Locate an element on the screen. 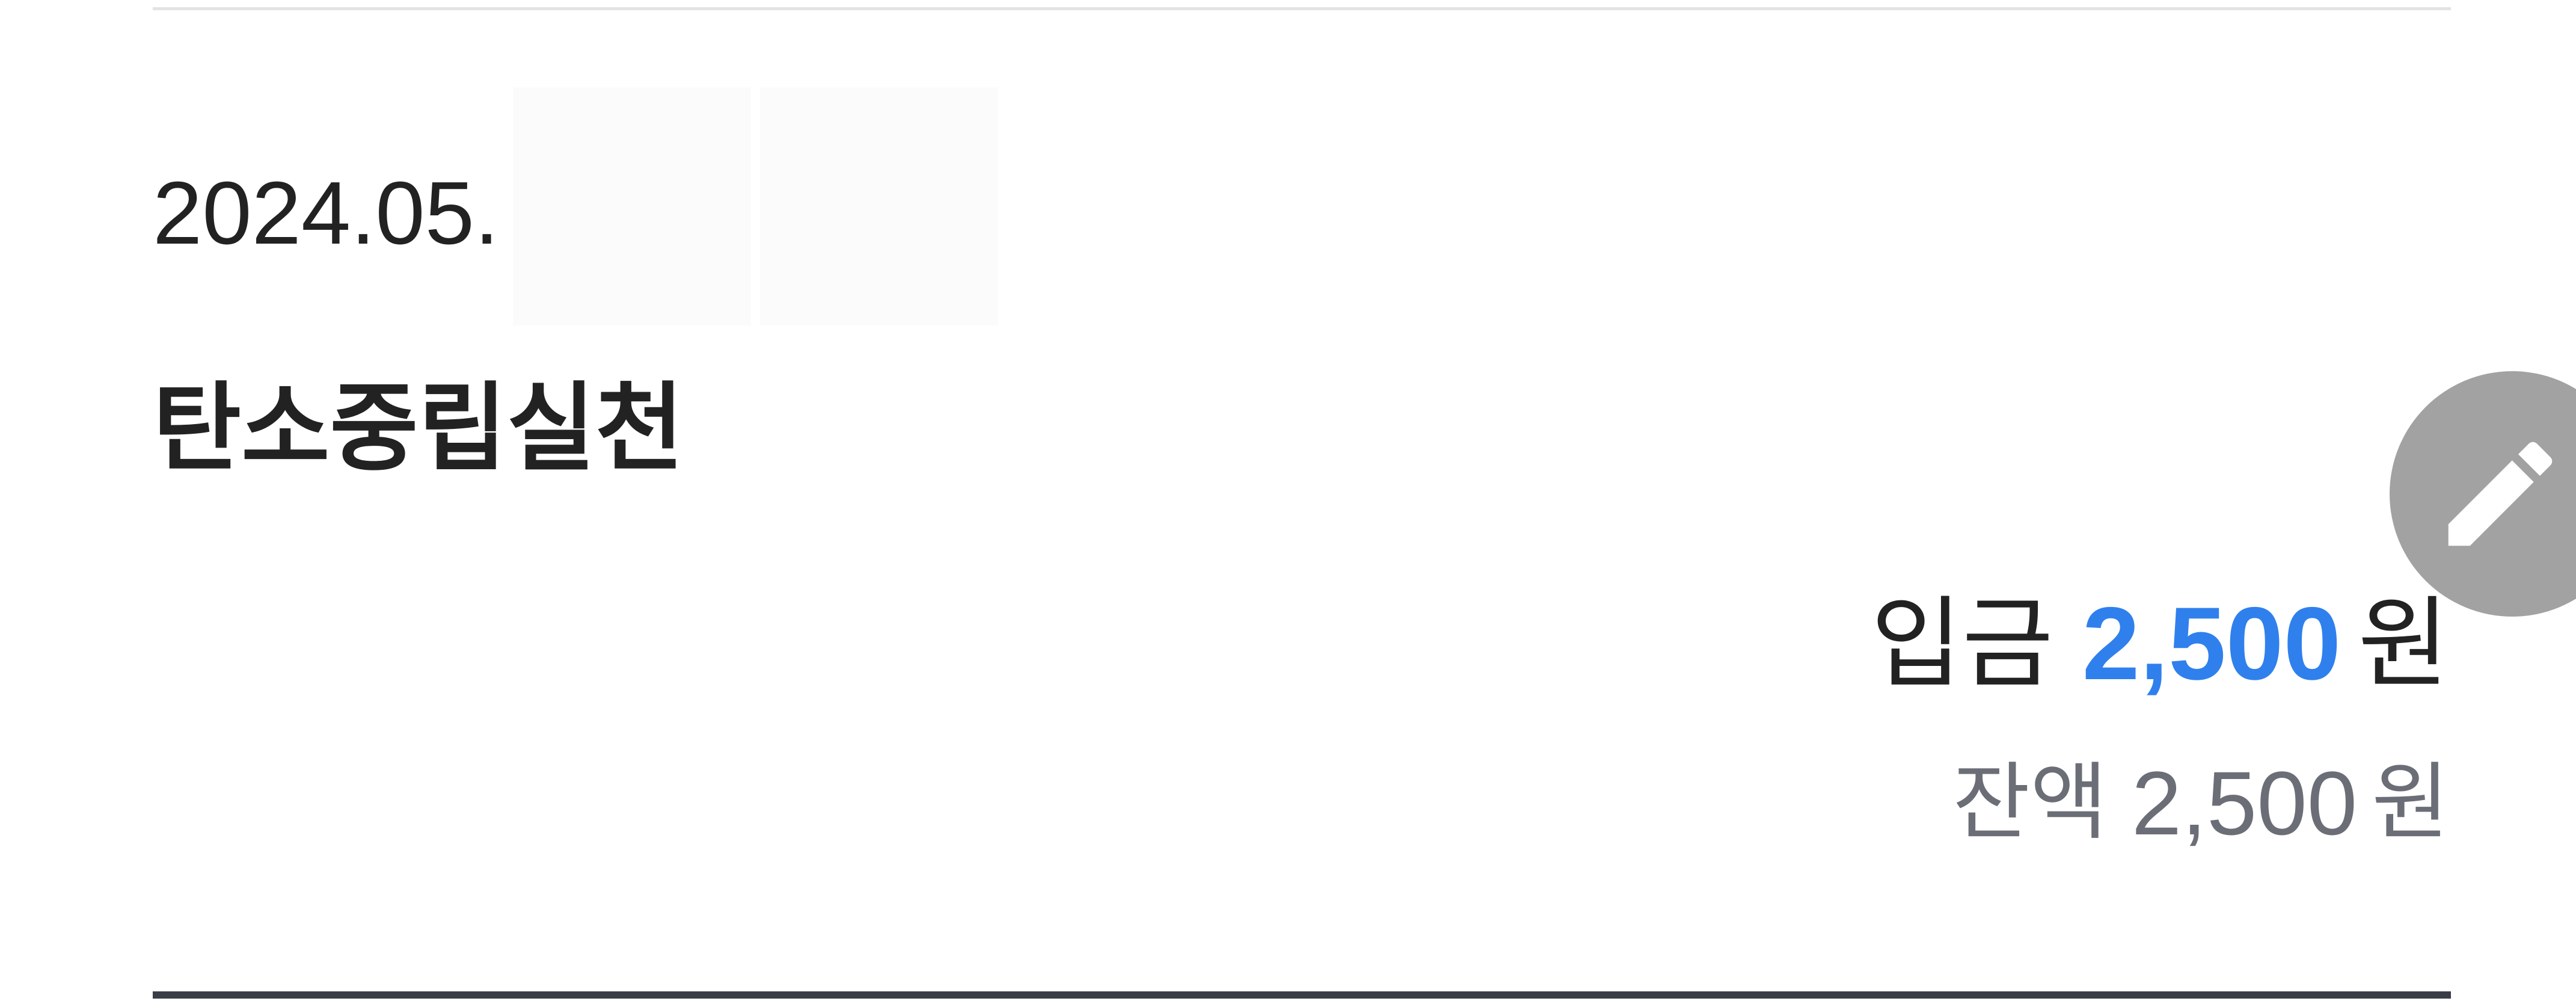  transaction-title: 탄소중립실천 is located at coordinates (419, 428).